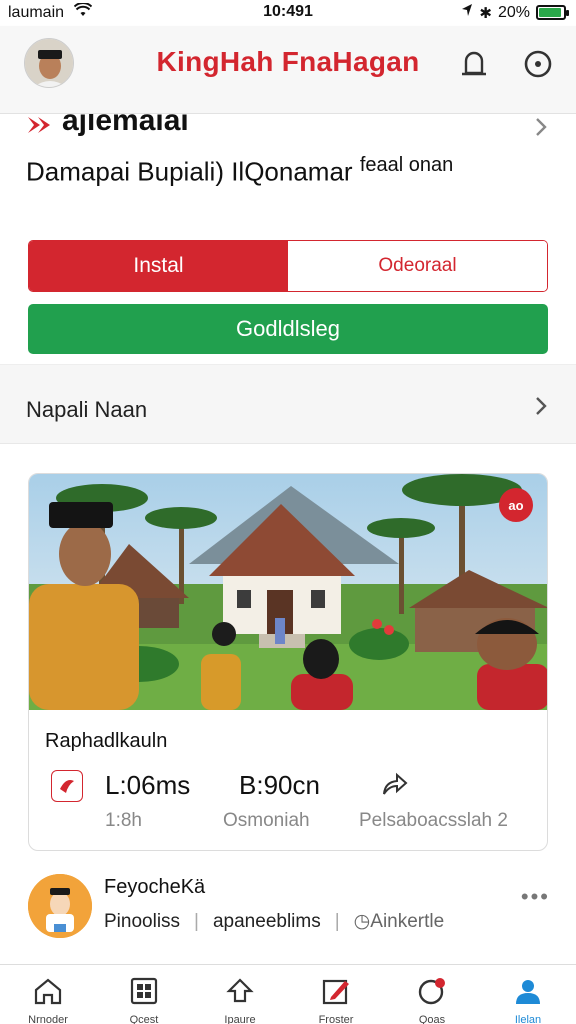 The width and height of the screenshot is (576, 1024). I want to click on battery-percent: 20%, so click(513, 12).